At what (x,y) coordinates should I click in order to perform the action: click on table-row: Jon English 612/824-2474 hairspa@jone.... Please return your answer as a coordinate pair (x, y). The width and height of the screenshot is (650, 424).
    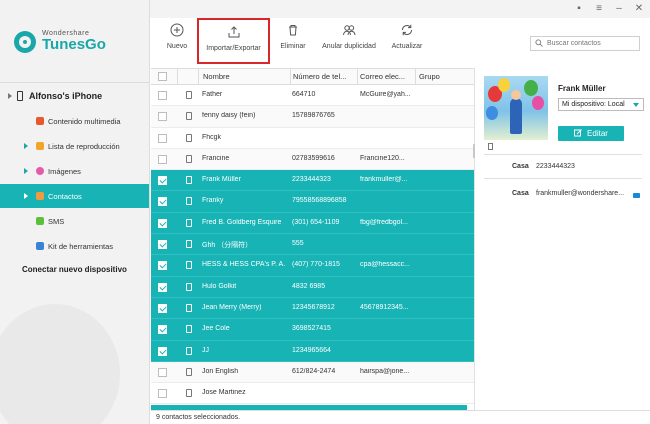
    Looking at the image, I should click on (312, 372).